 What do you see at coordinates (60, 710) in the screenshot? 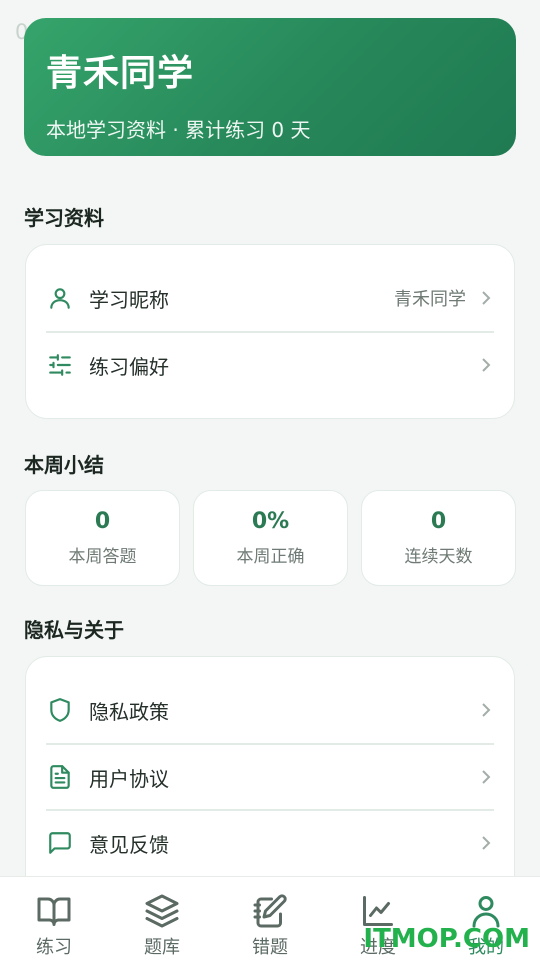
I see `shield-icon` at bounding box center [60, 710].